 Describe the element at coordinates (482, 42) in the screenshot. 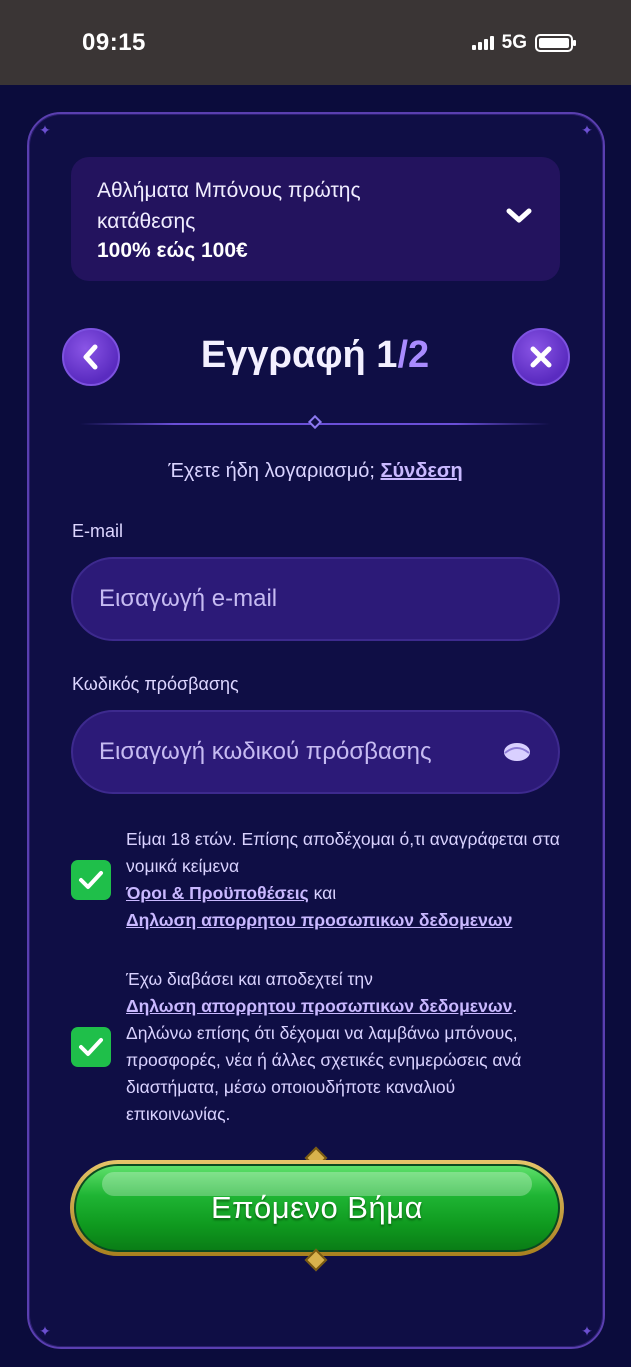

I see `signal-icon` at that location.